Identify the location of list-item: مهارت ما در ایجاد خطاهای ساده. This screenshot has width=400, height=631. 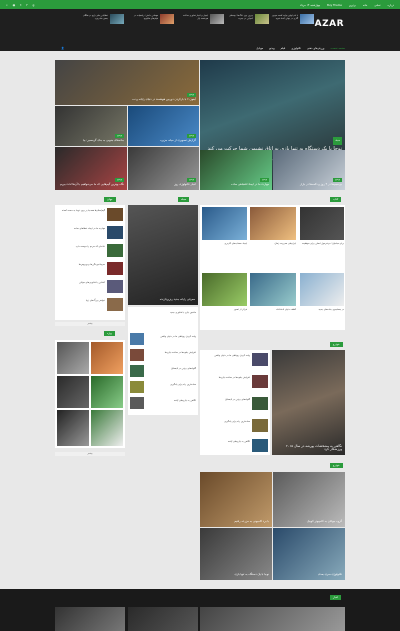
(81, 228).